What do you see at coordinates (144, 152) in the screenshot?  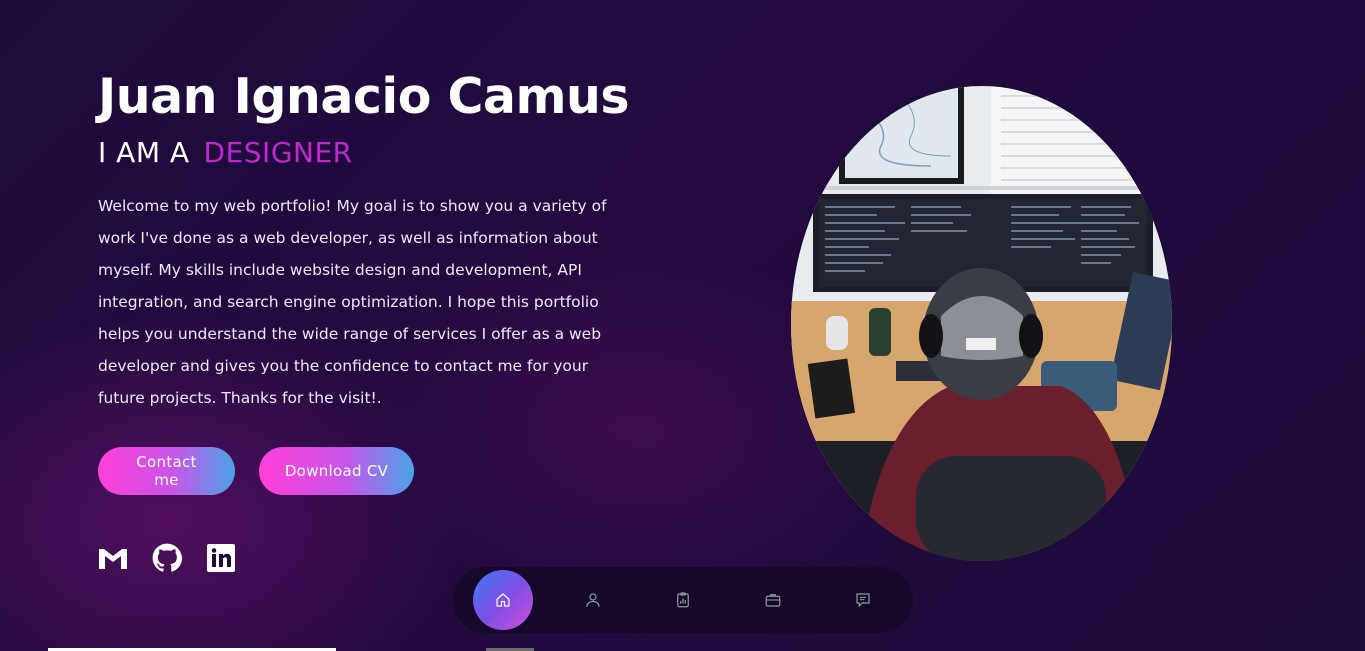 I see `role-prefix: I AM A` at bounding box center [144, 152].